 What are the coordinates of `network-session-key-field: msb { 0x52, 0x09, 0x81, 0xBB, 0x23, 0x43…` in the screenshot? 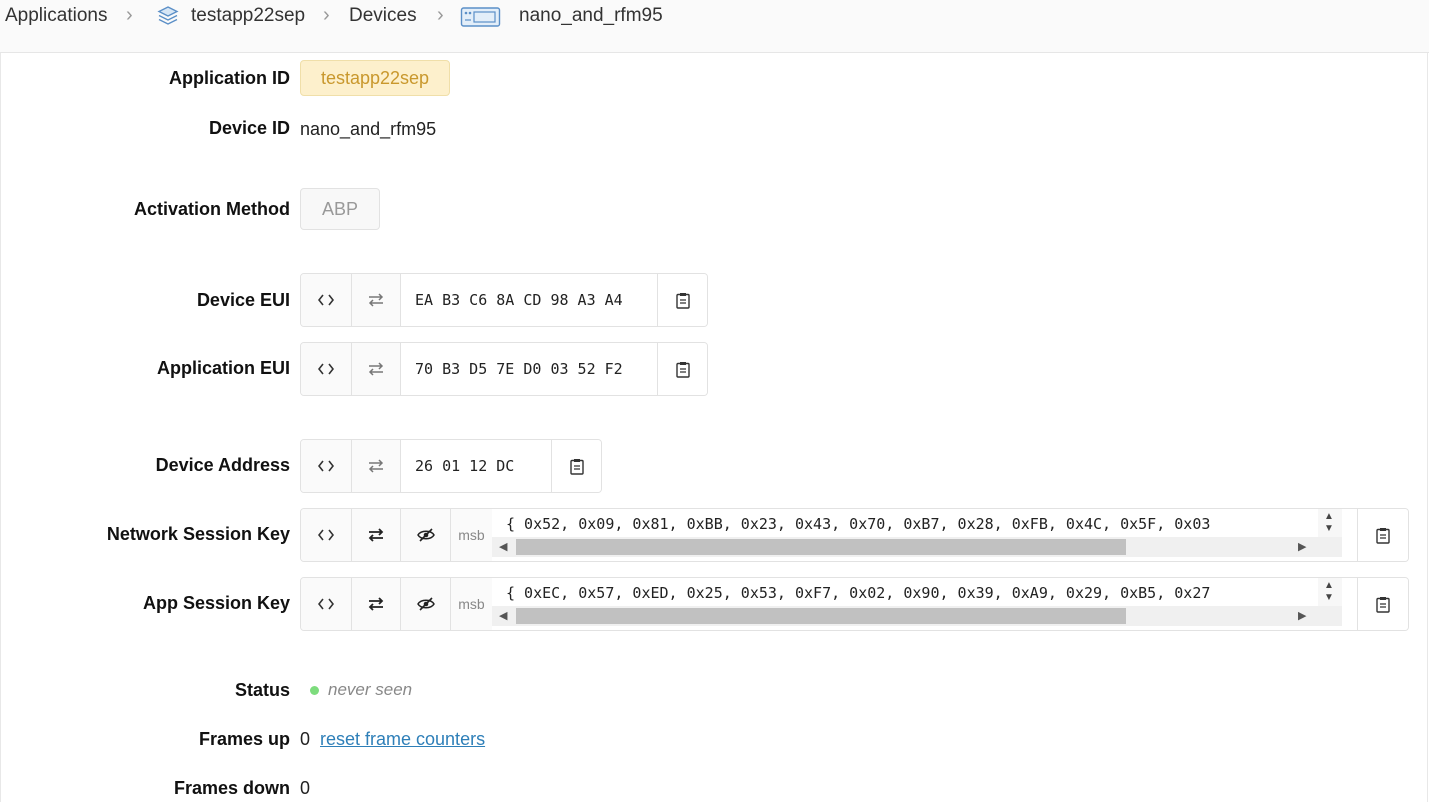 It's located at (854, 535).